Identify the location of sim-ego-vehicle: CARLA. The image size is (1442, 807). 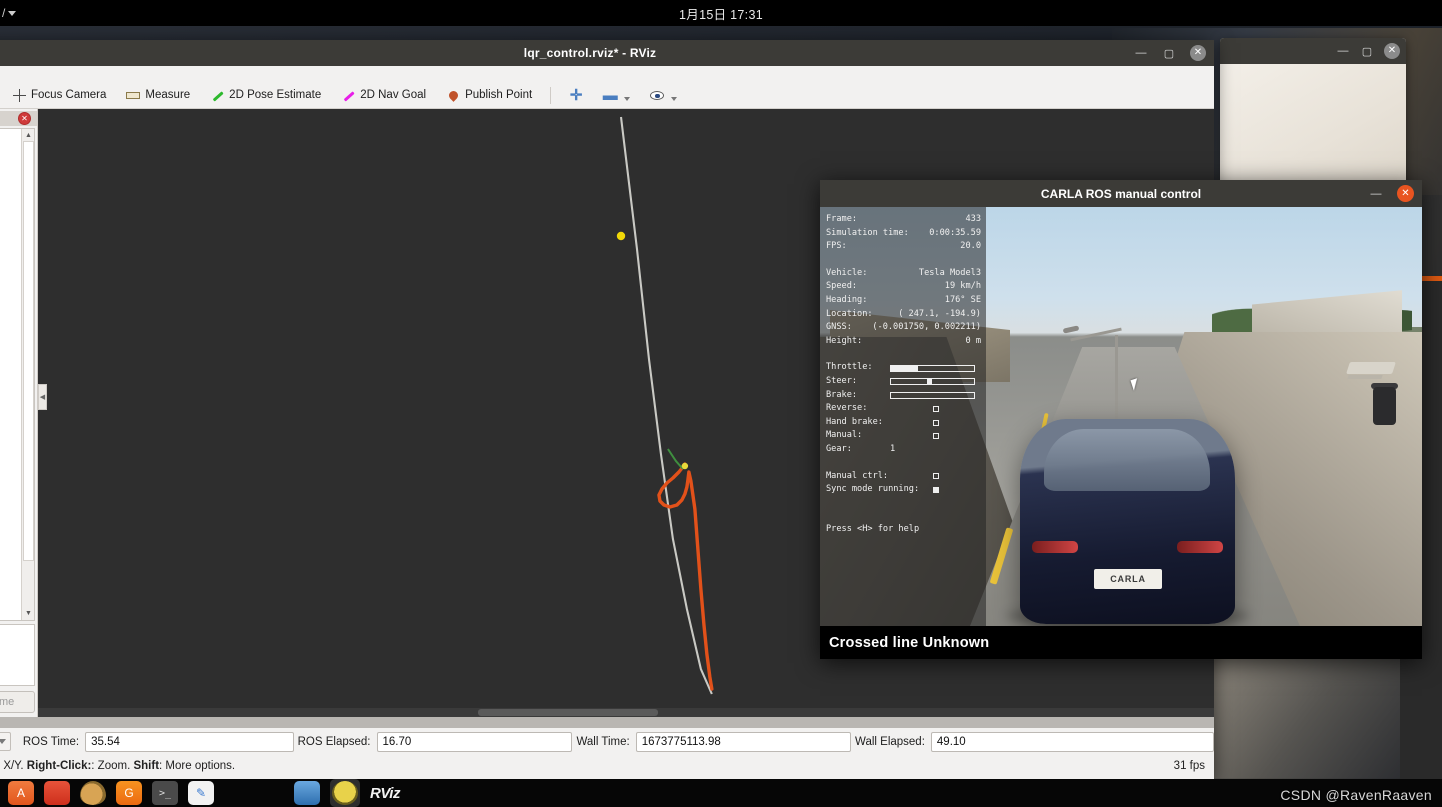
(1127, 521).